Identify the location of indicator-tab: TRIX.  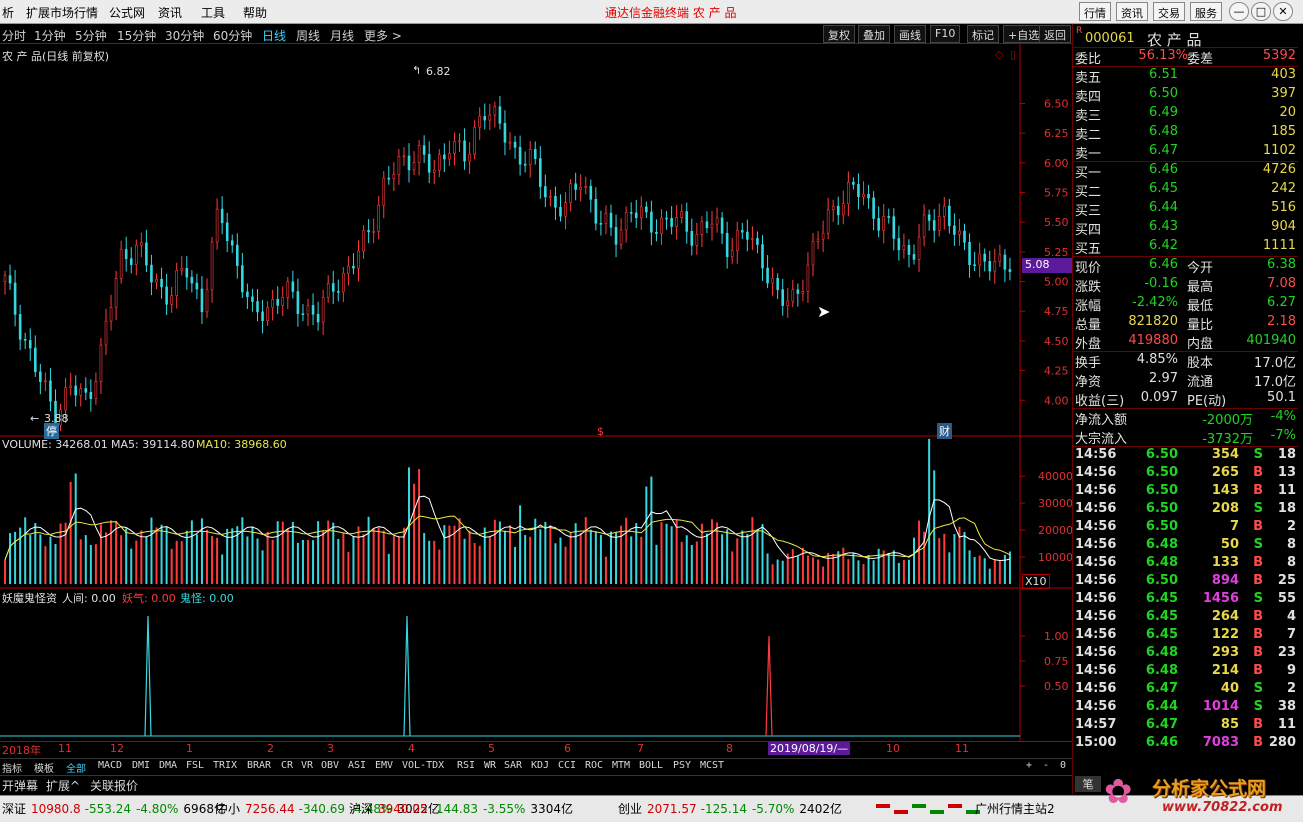
(225, 765).